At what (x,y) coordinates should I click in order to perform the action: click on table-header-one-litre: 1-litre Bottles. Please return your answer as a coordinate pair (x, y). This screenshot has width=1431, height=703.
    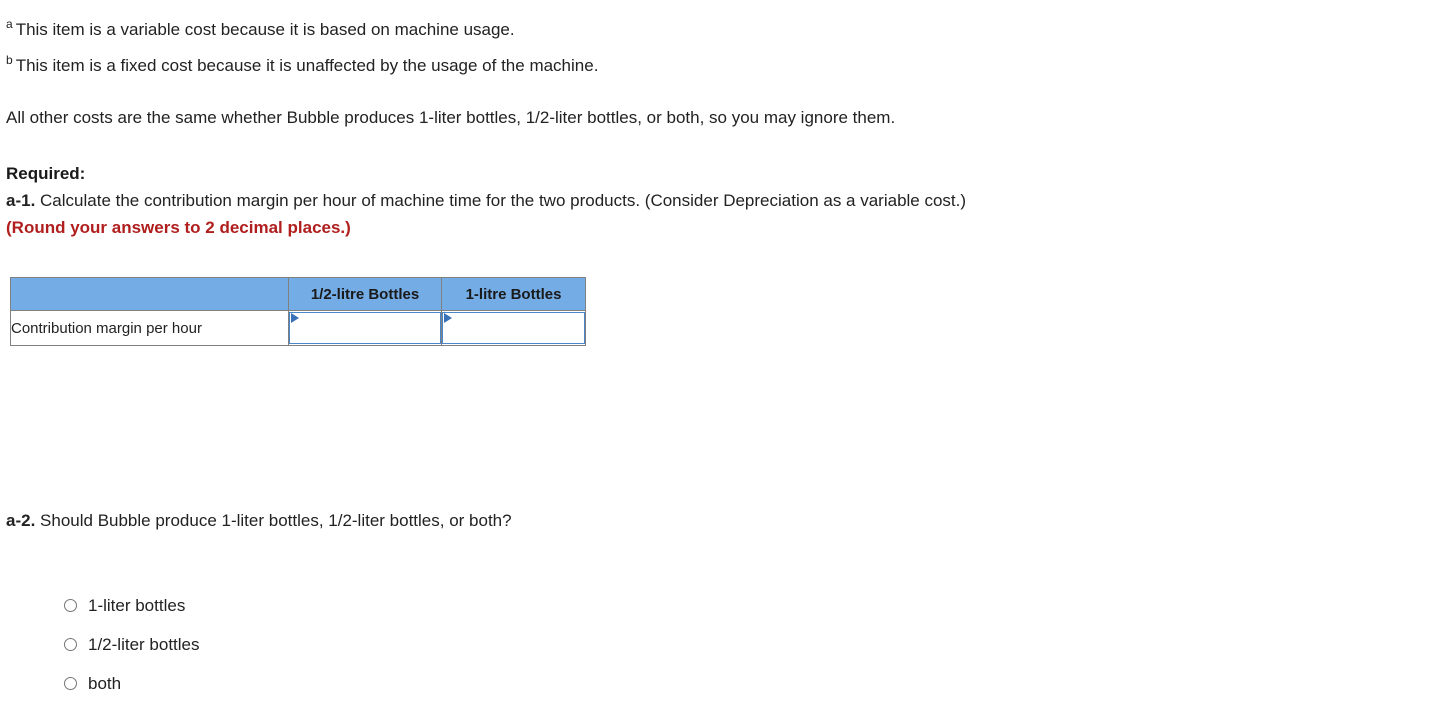
    Looking at the image, I should click on (513, 294).